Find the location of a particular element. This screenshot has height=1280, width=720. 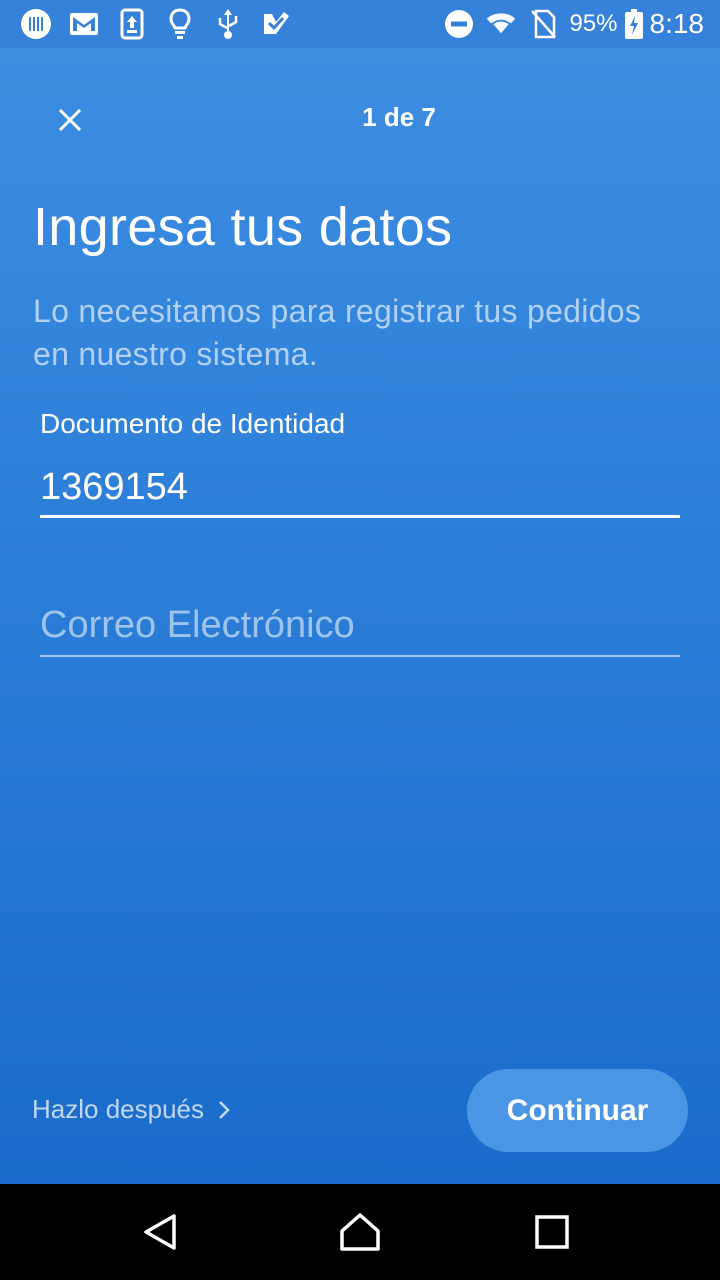

status-right: 95% 8:18 is located at coordinates (573, 24).